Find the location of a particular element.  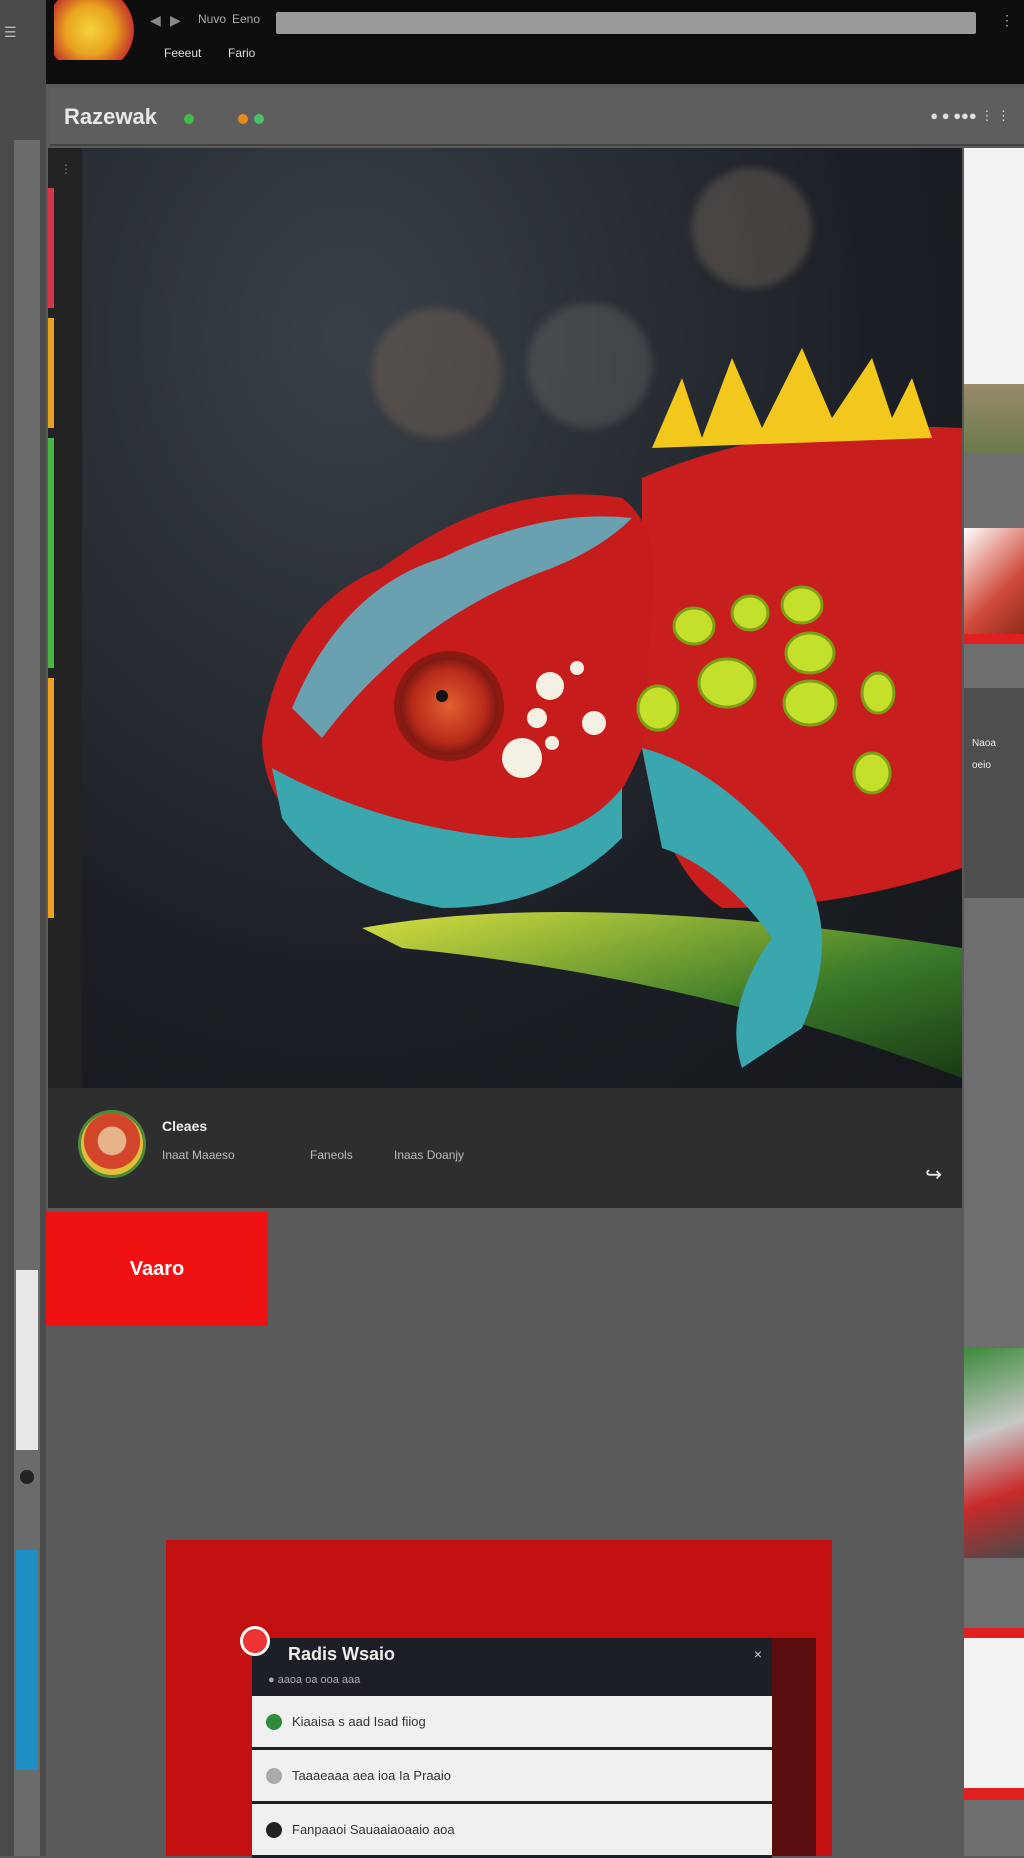

leaf-shape is located at coordinates (662, 995).